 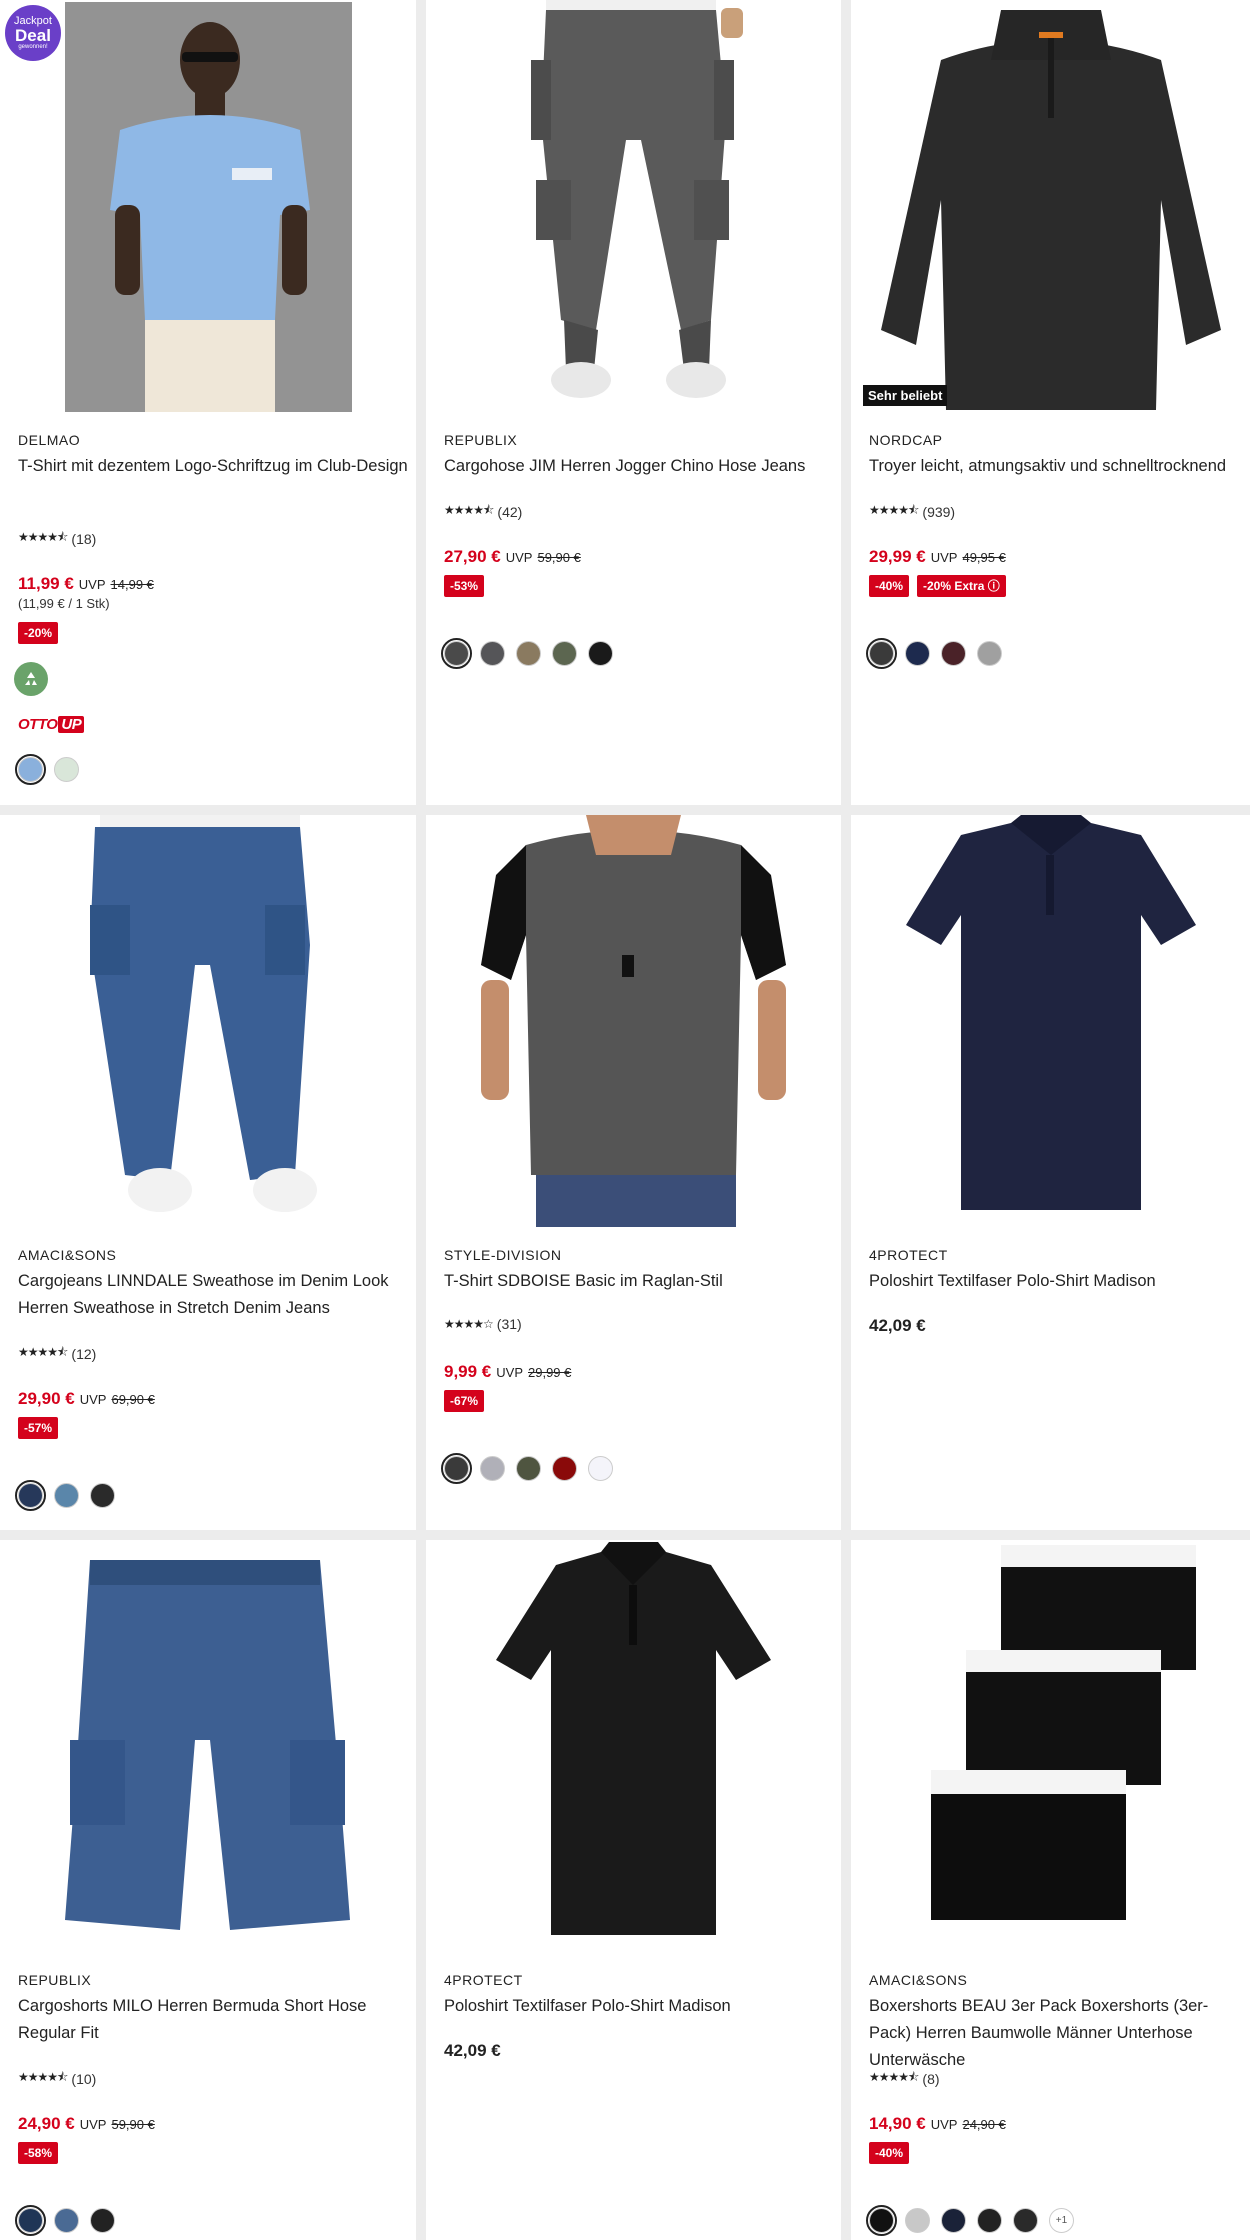 I want to click on uvp-price: 49,95 €, so click(x=984, y=557).